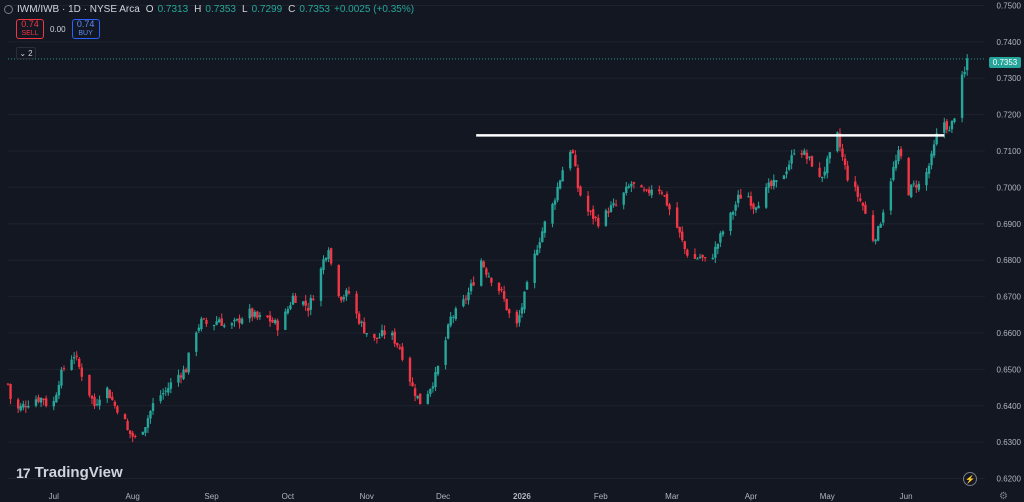 This screenshot has width=1024, height=502. What do you see at coordinates (481, 496) in the screenshot?
I see `time-axis: Jul Aug Sep Oct Nov Dec 2026 Feb Mar Apr May Jun` at bounding box center [481, 496].